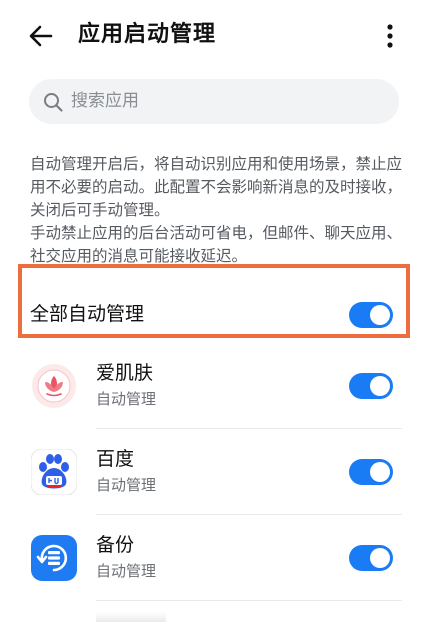  I want to click on all-auto-manage-toggle, so click(371, 315).